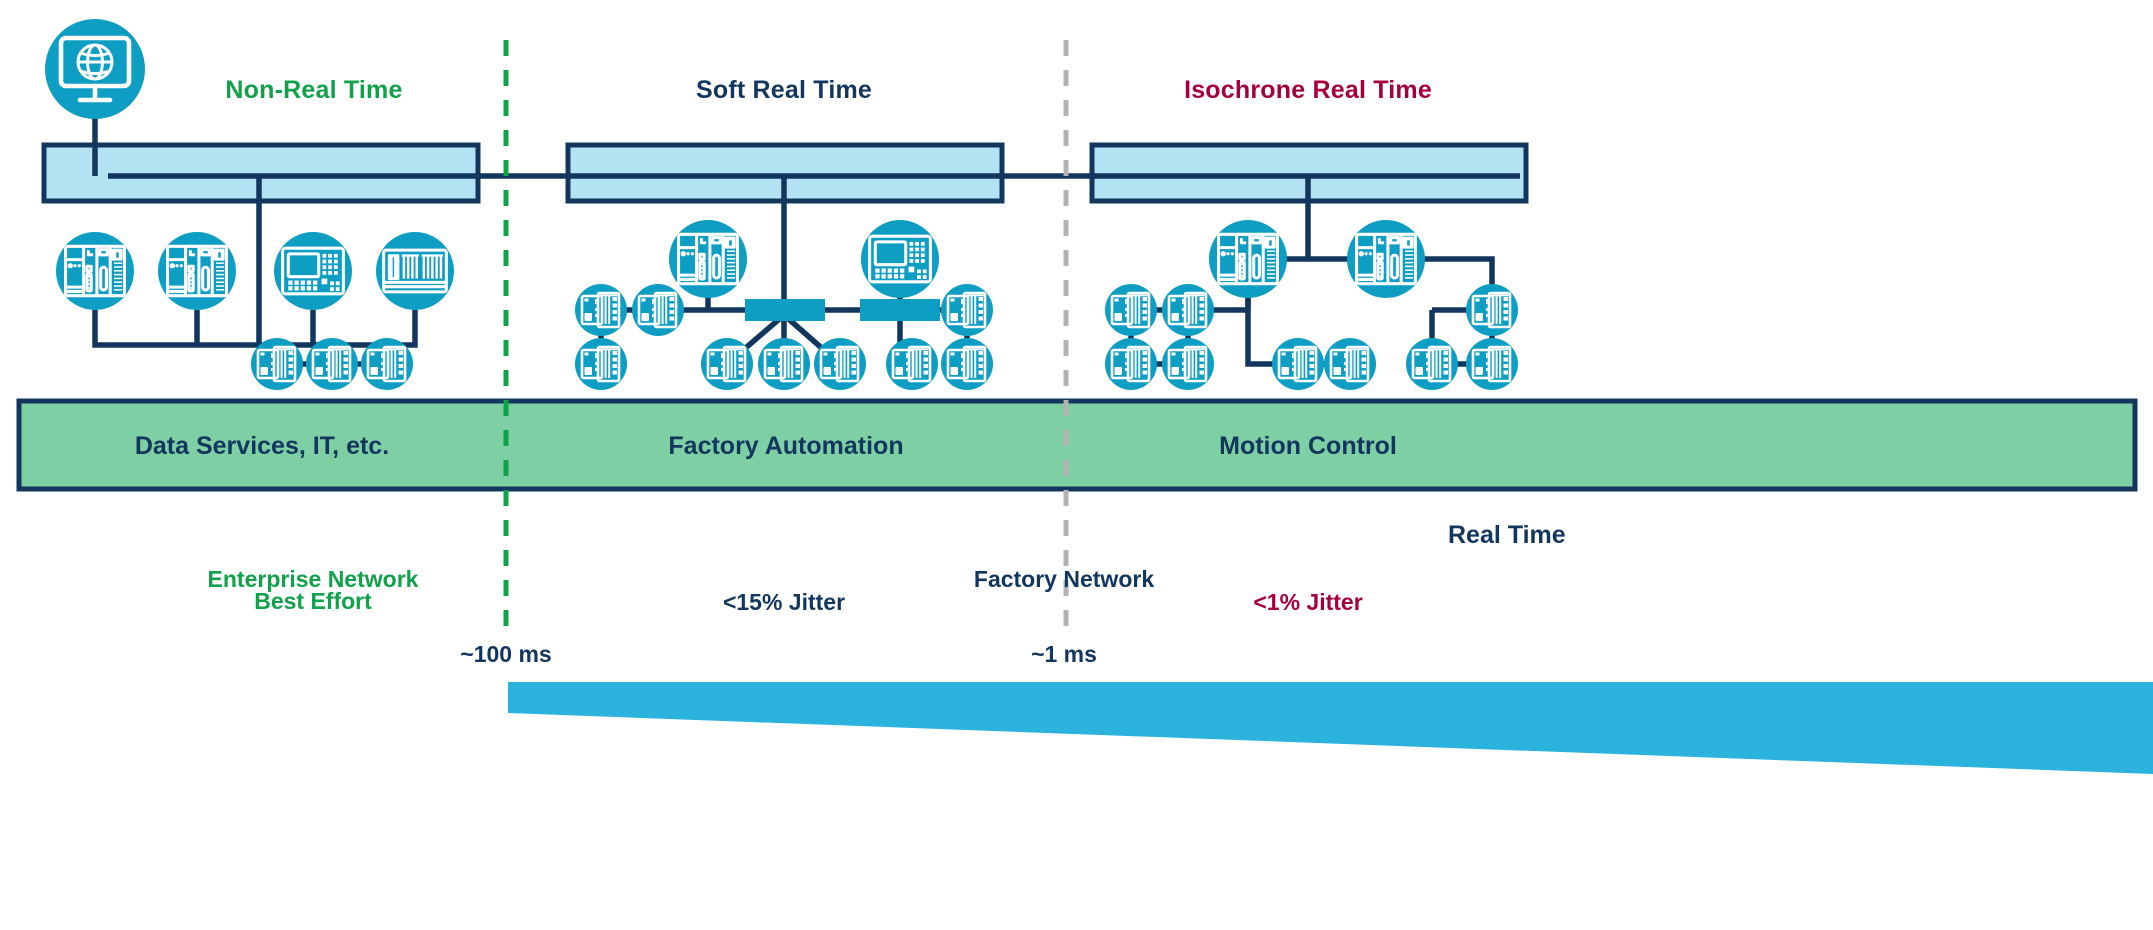 The width and height of the screenshot is (2153, 930). Describe the element at coordinates (1507, 535) in the screenshot. I see `wedge-label-real-time: Real Time` at that location.